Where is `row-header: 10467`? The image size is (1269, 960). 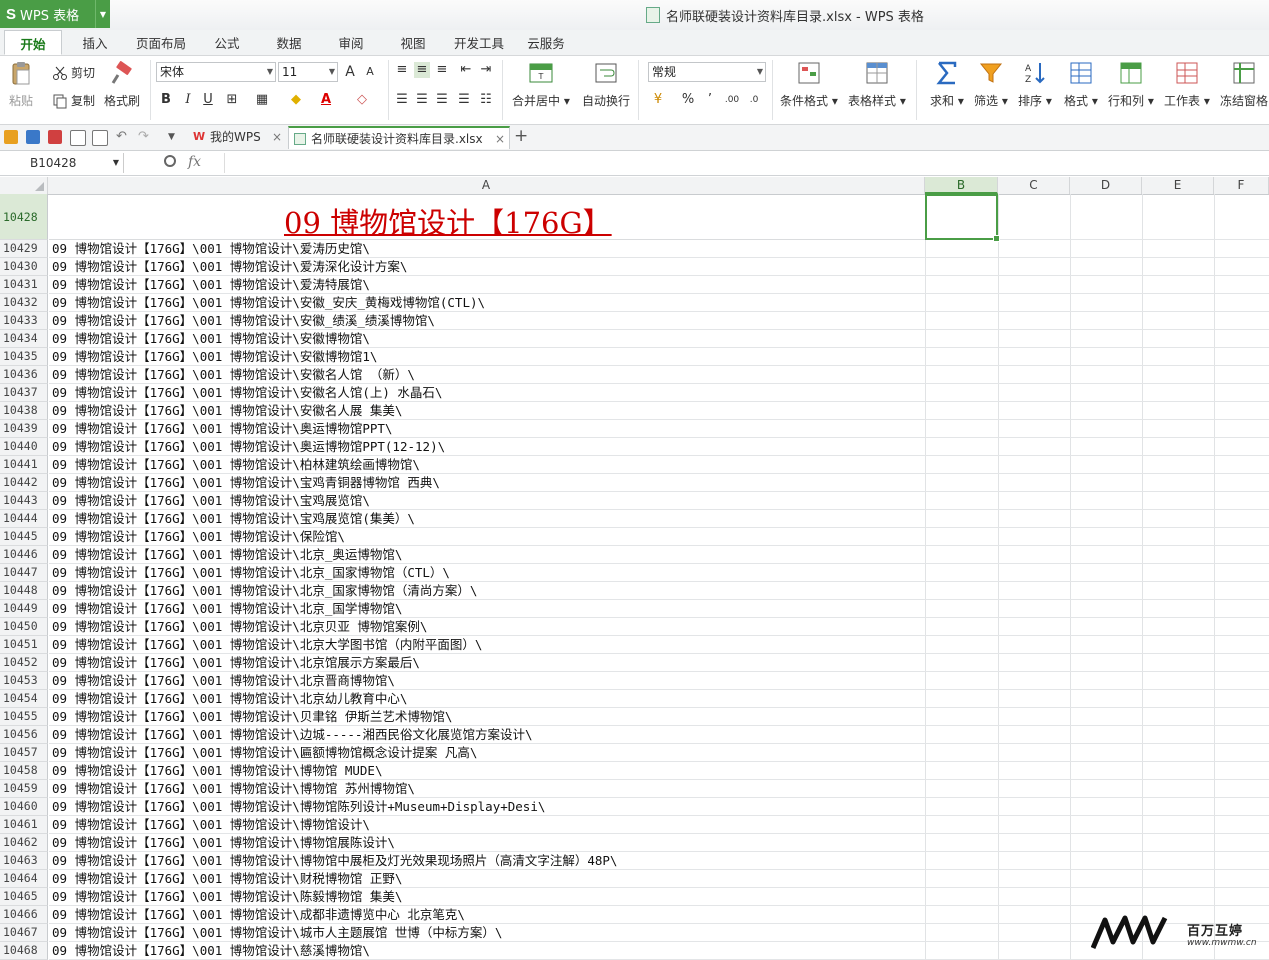 row-header: 10467 is located at coordinates (24, 933).